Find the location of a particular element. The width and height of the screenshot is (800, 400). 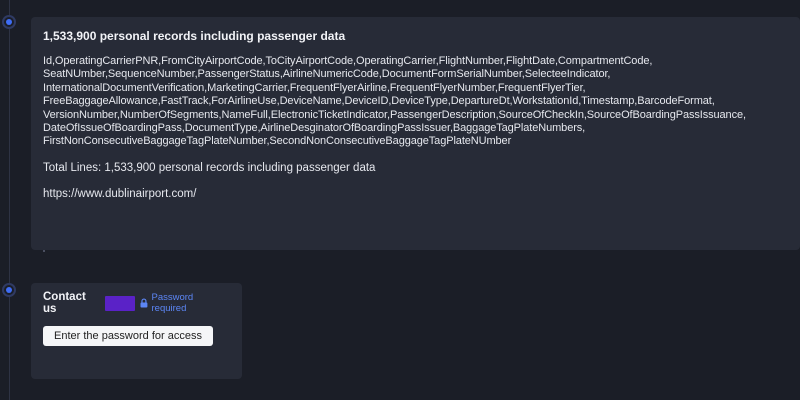

website-link: https://www.dublinairport.com/ is located at coordinates (415, 194).